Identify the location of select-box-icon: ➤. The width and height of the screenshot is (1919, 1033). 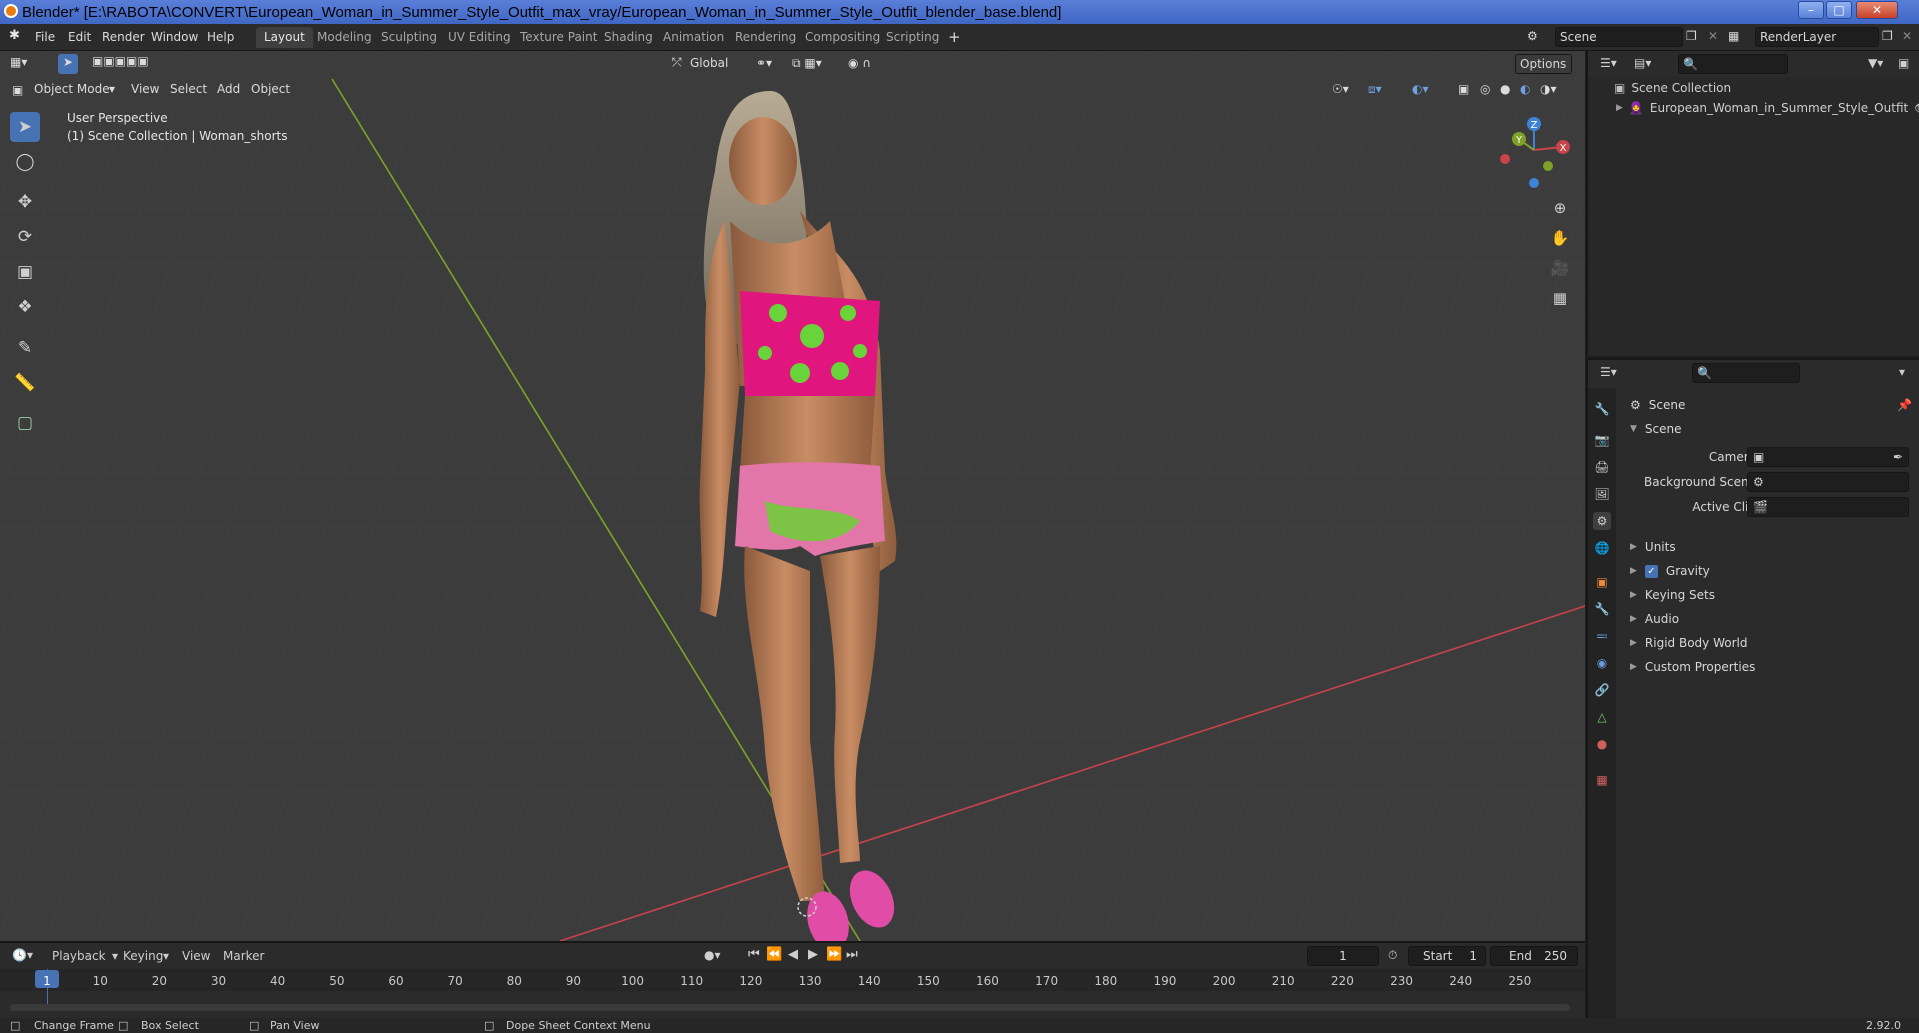
(25, 127).